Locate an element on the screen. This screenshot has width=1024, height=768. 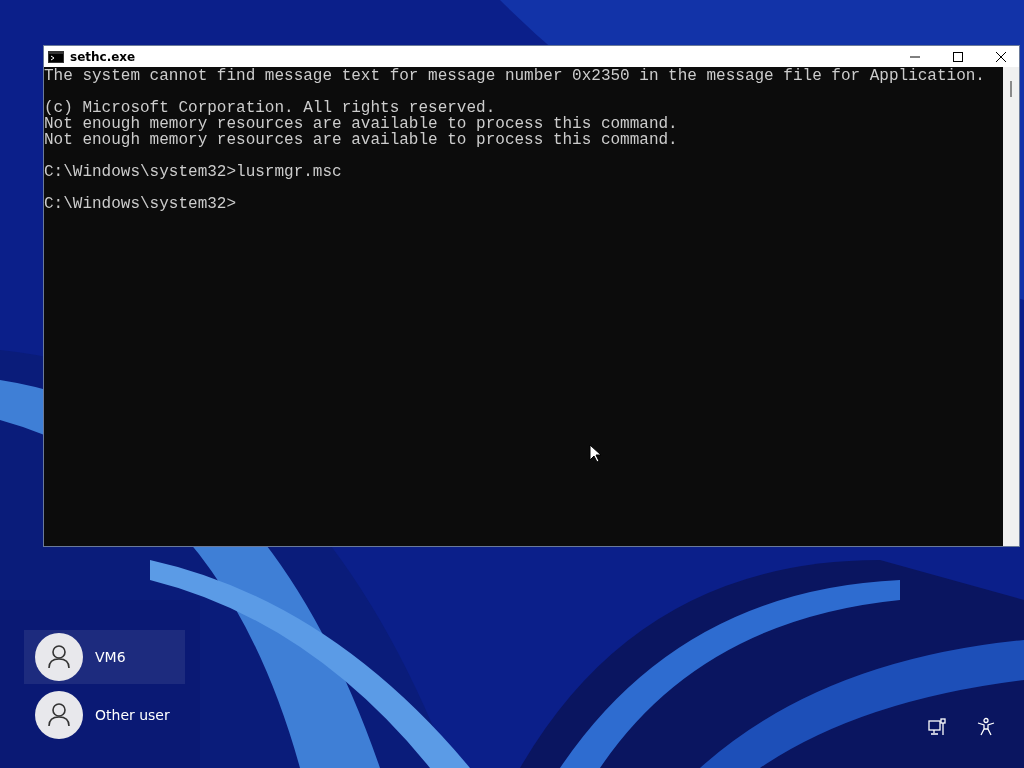
console-icon is located at coordinates (56, 56).